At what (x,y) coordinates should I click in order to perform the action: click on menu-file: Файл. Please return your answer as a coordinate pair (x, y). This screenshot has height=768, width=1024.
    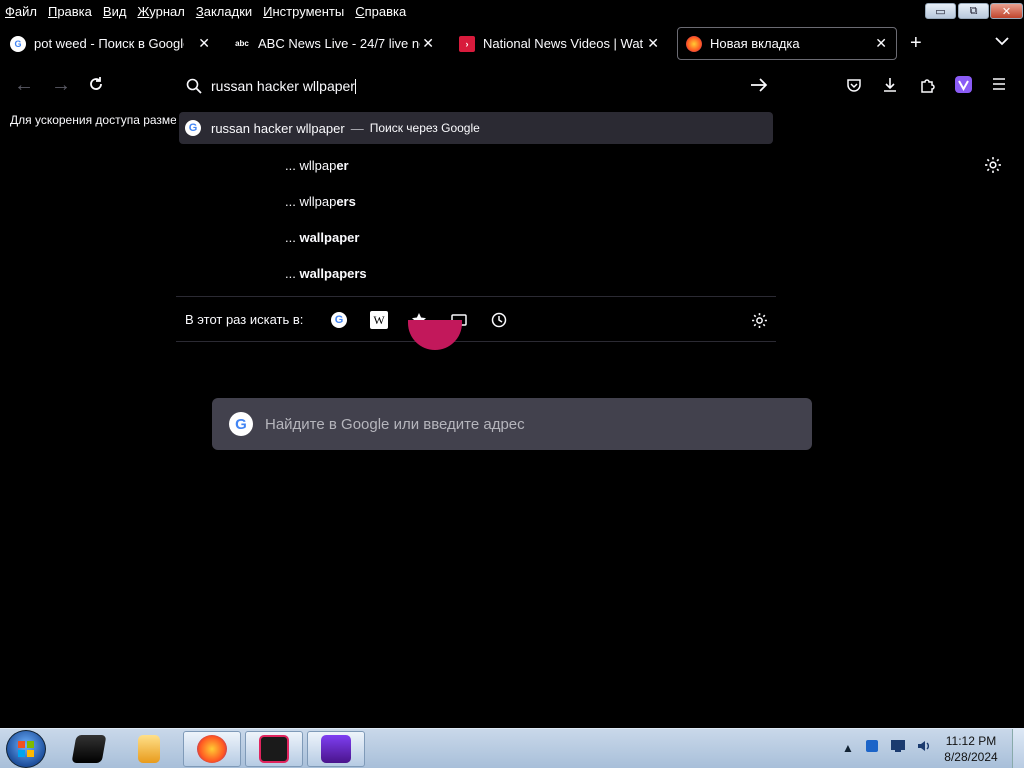
    Looking at the image, I should click on (21, 11).